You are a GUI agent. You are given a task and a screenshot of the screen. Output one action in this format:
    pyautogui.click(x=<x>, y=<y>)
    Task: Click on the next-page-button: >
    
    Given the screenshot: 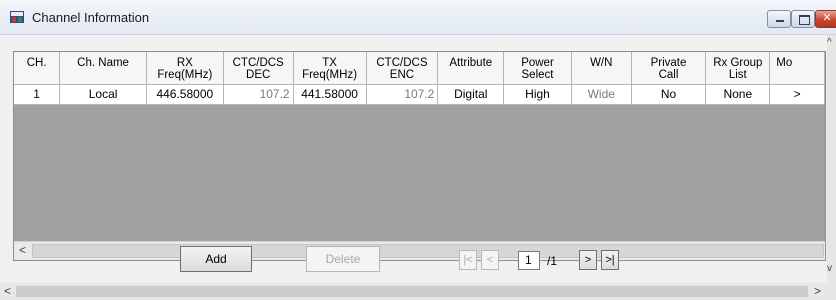 What is the action you would take?
    pyautogui.click(x=588, y=260)
    